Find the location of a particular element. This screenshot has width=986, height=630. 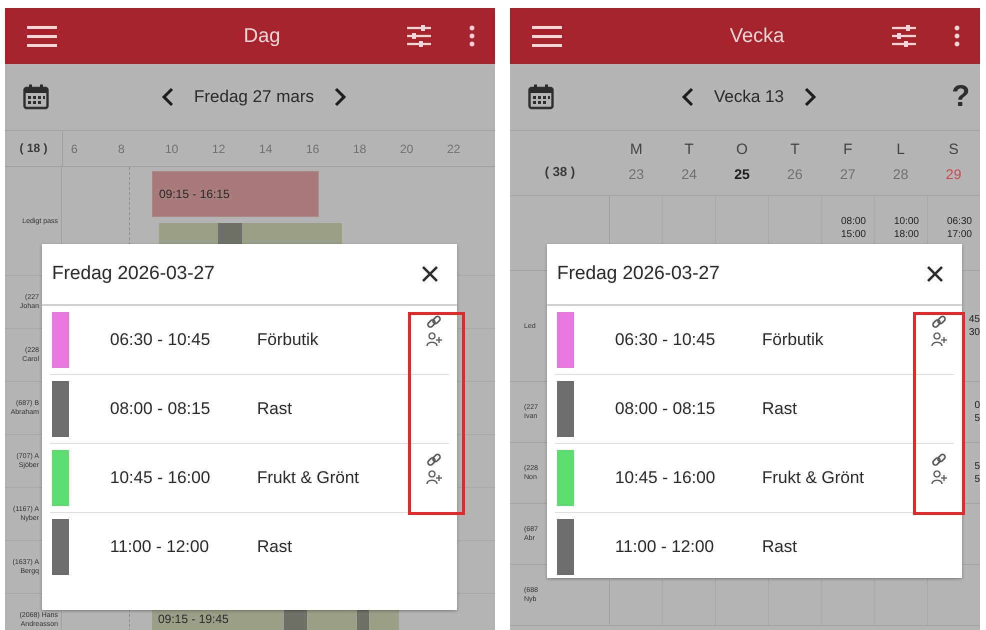

weekday-letter: M is located at coordinates (636, 149).